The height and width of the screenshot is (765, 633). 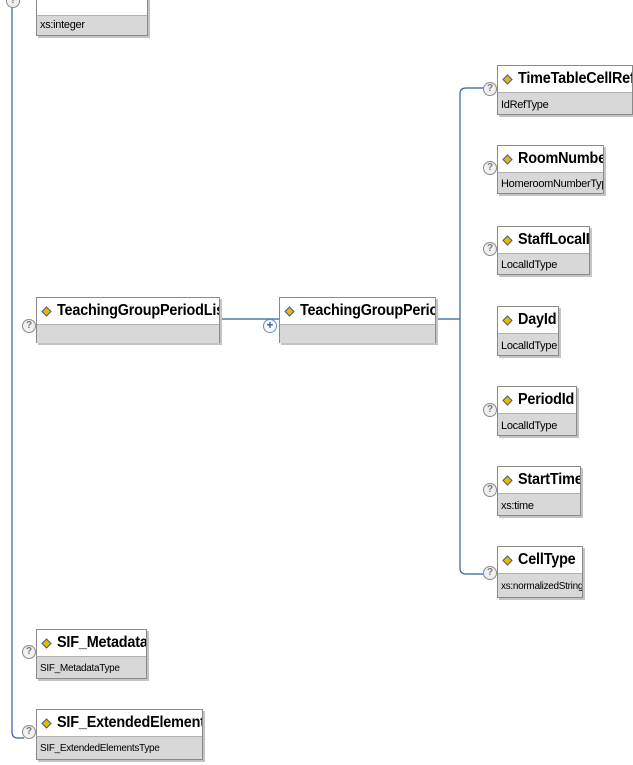 What do you see at coordinates (367, 310) in the screenshot?
I see `node-title: TeachingGroupPeriod` at bounding box center [367, 310].